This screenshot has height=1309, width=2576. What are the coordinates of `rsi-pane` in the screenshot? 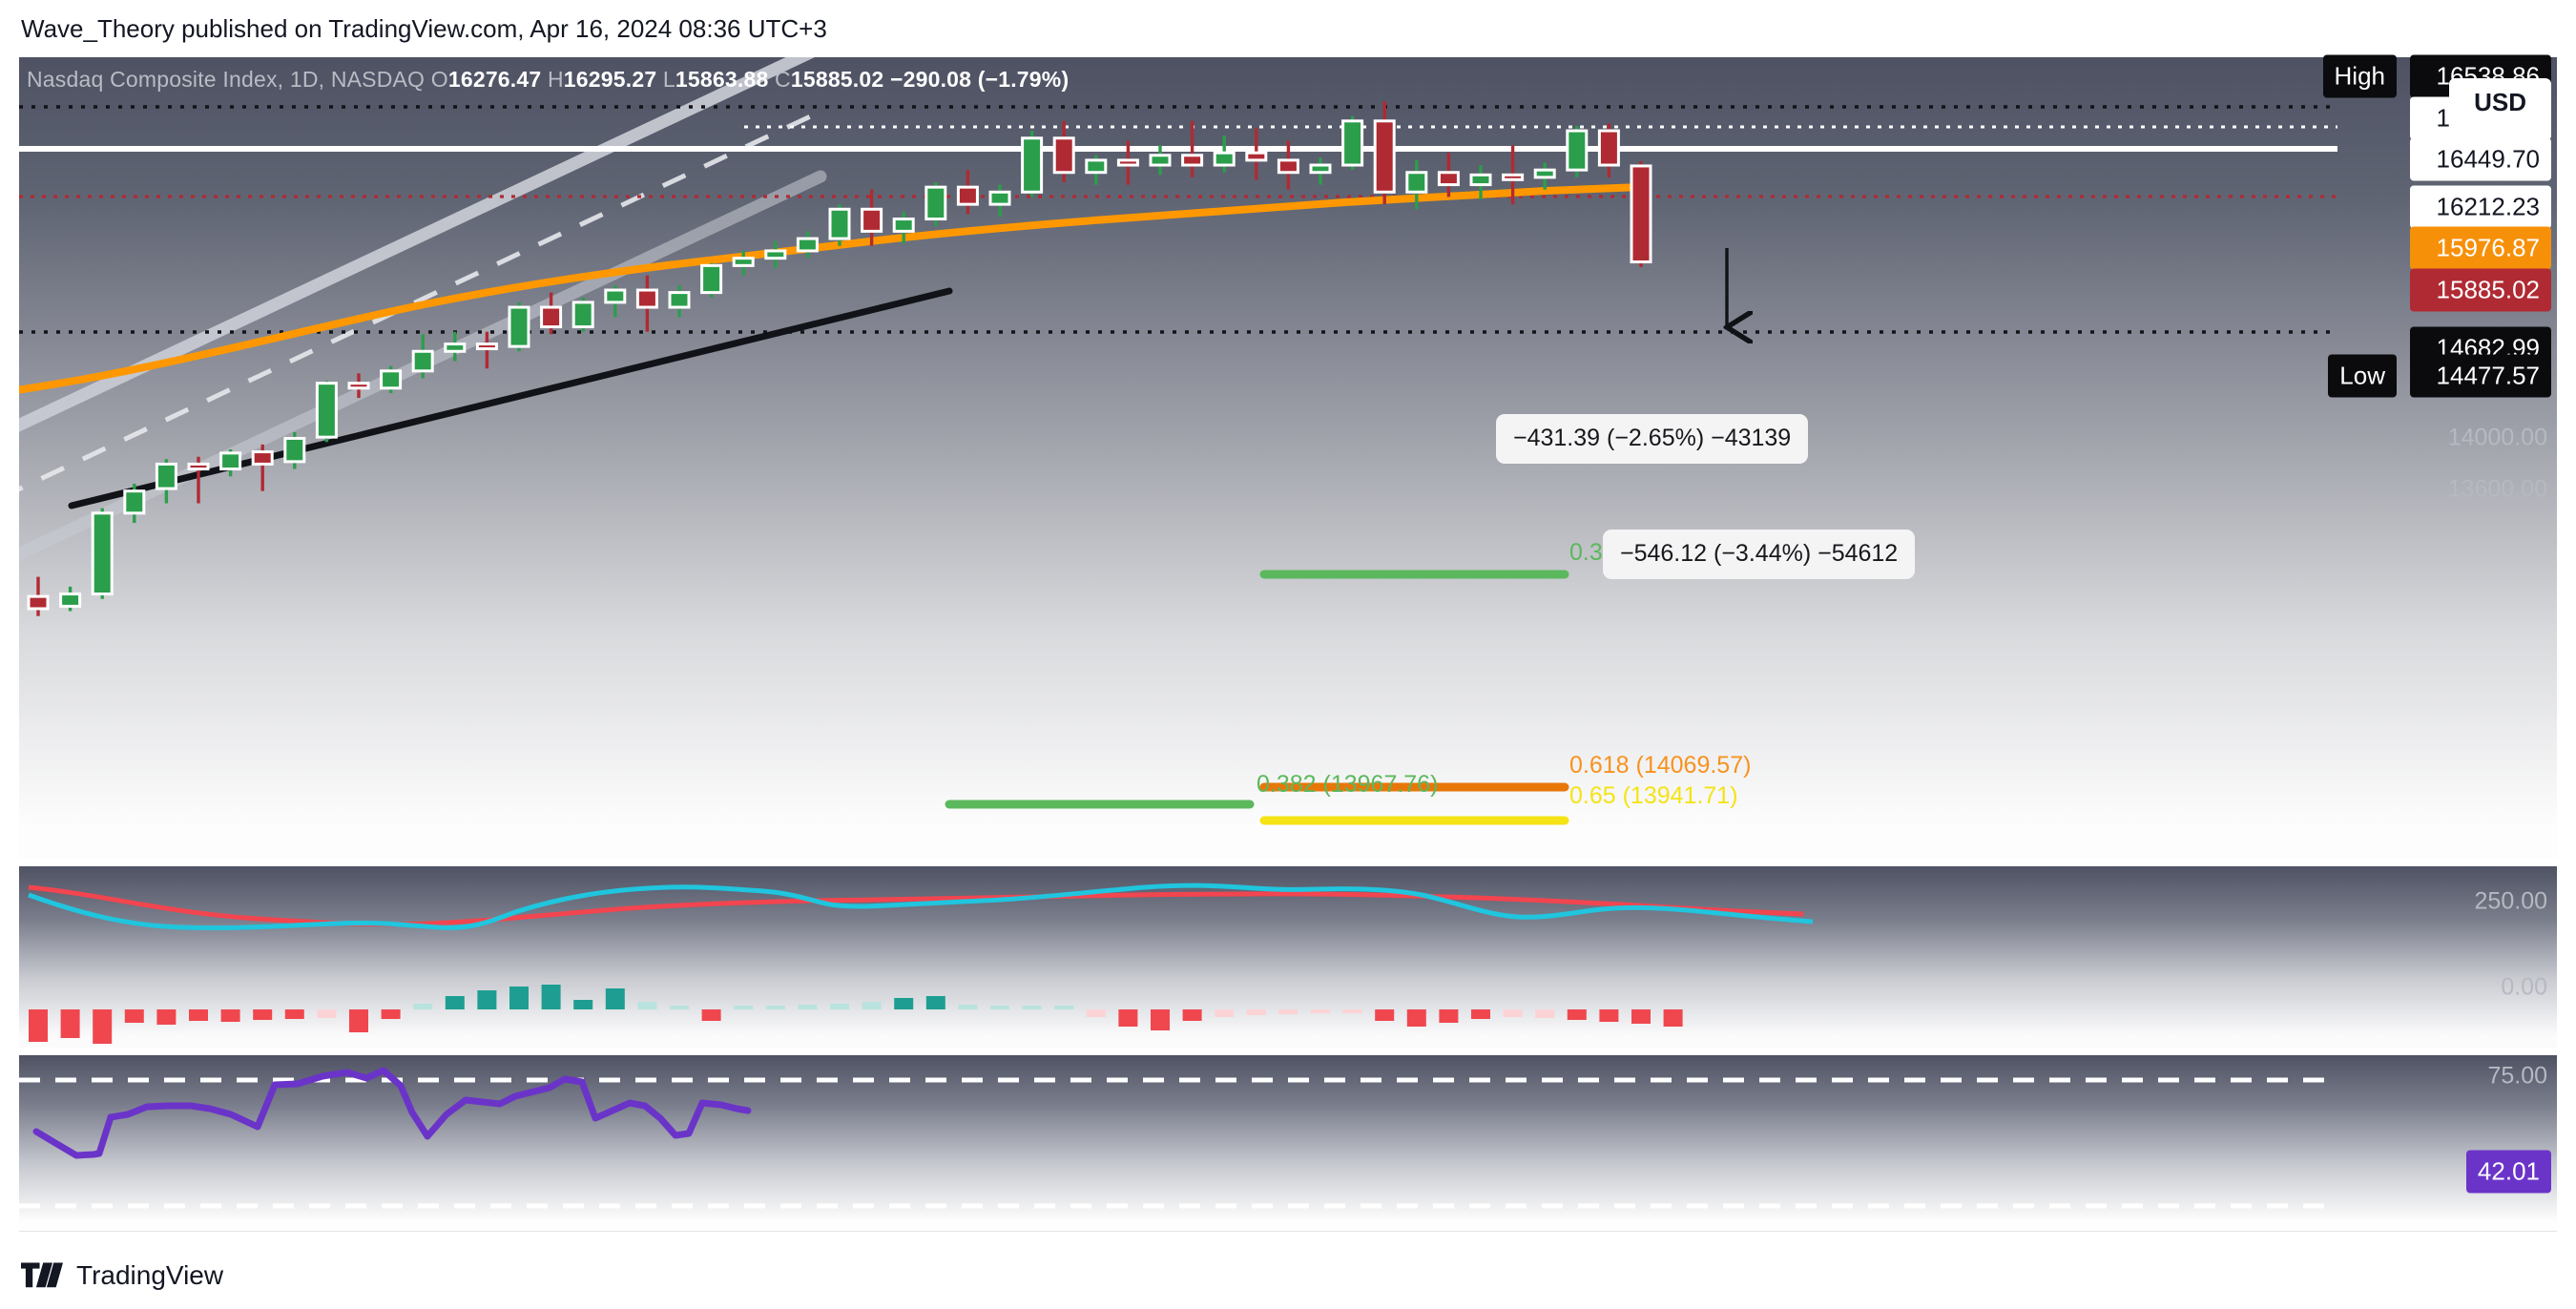 It's located at (1288, 1145).